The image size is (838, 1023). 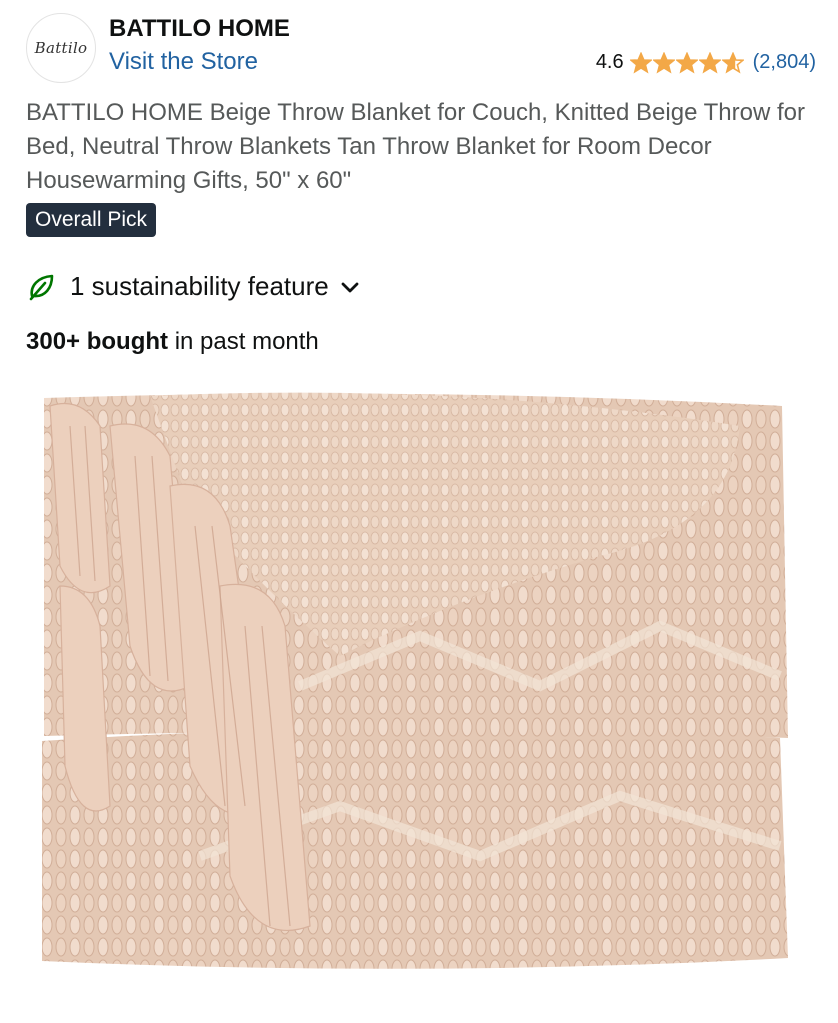 I want to click on sustainability-feature-toggle: 1 sustainability feature, so click(x=193, y=286).